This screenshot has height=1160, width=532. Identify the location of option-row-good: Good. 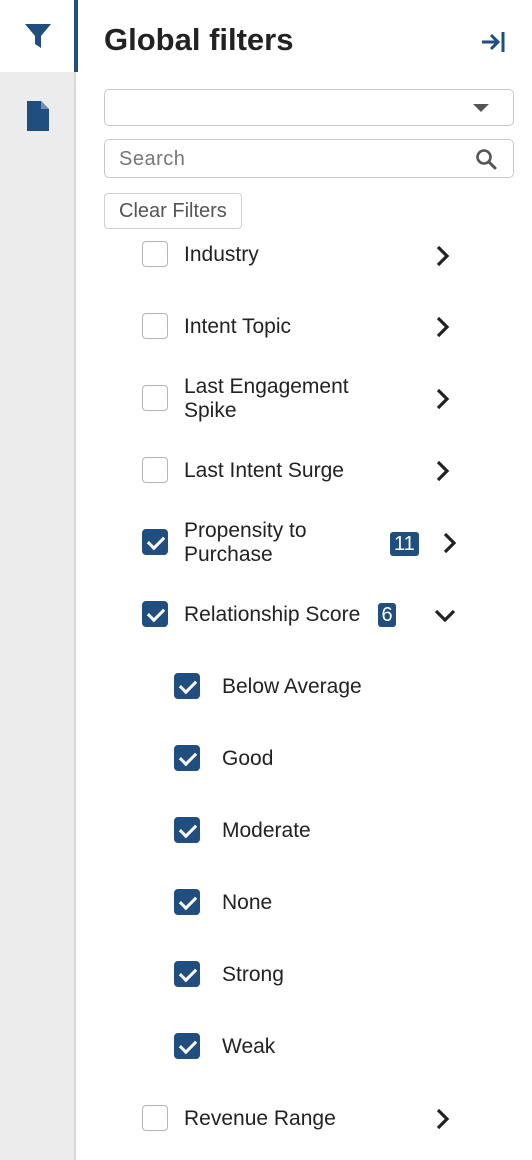
(305, 758).